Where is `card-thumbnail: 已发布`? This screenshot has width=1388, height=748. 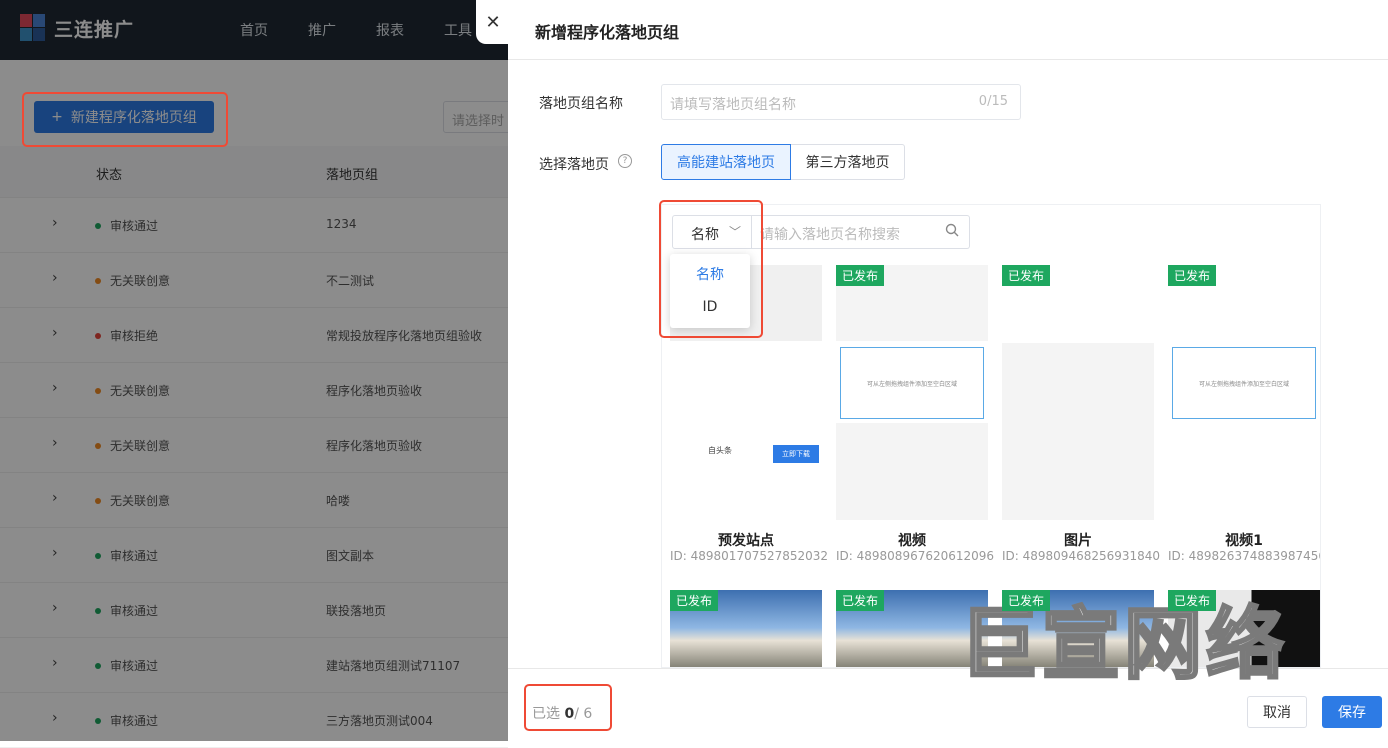
card-thumbnail: 已发布 is located at coordinates (1078, 392).